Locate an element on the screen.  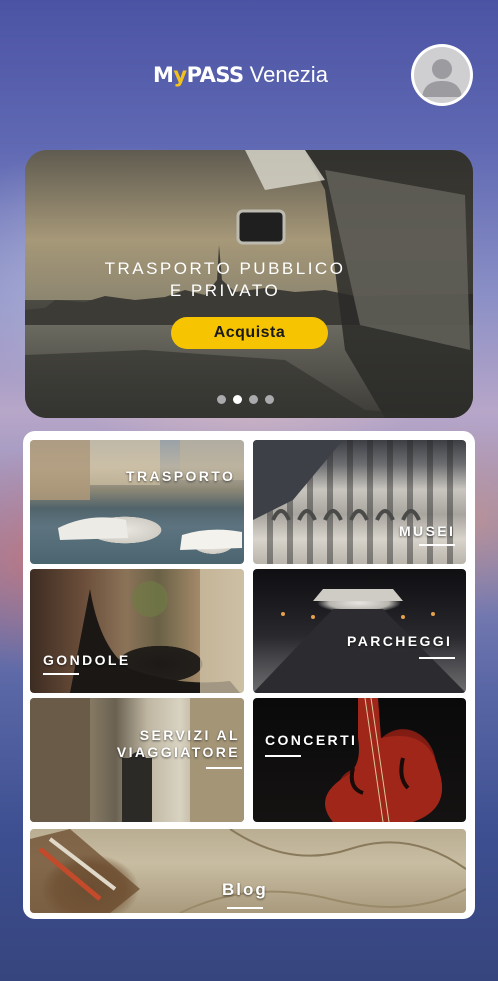
carousel-dot-active is located at coordinates (237, 399).